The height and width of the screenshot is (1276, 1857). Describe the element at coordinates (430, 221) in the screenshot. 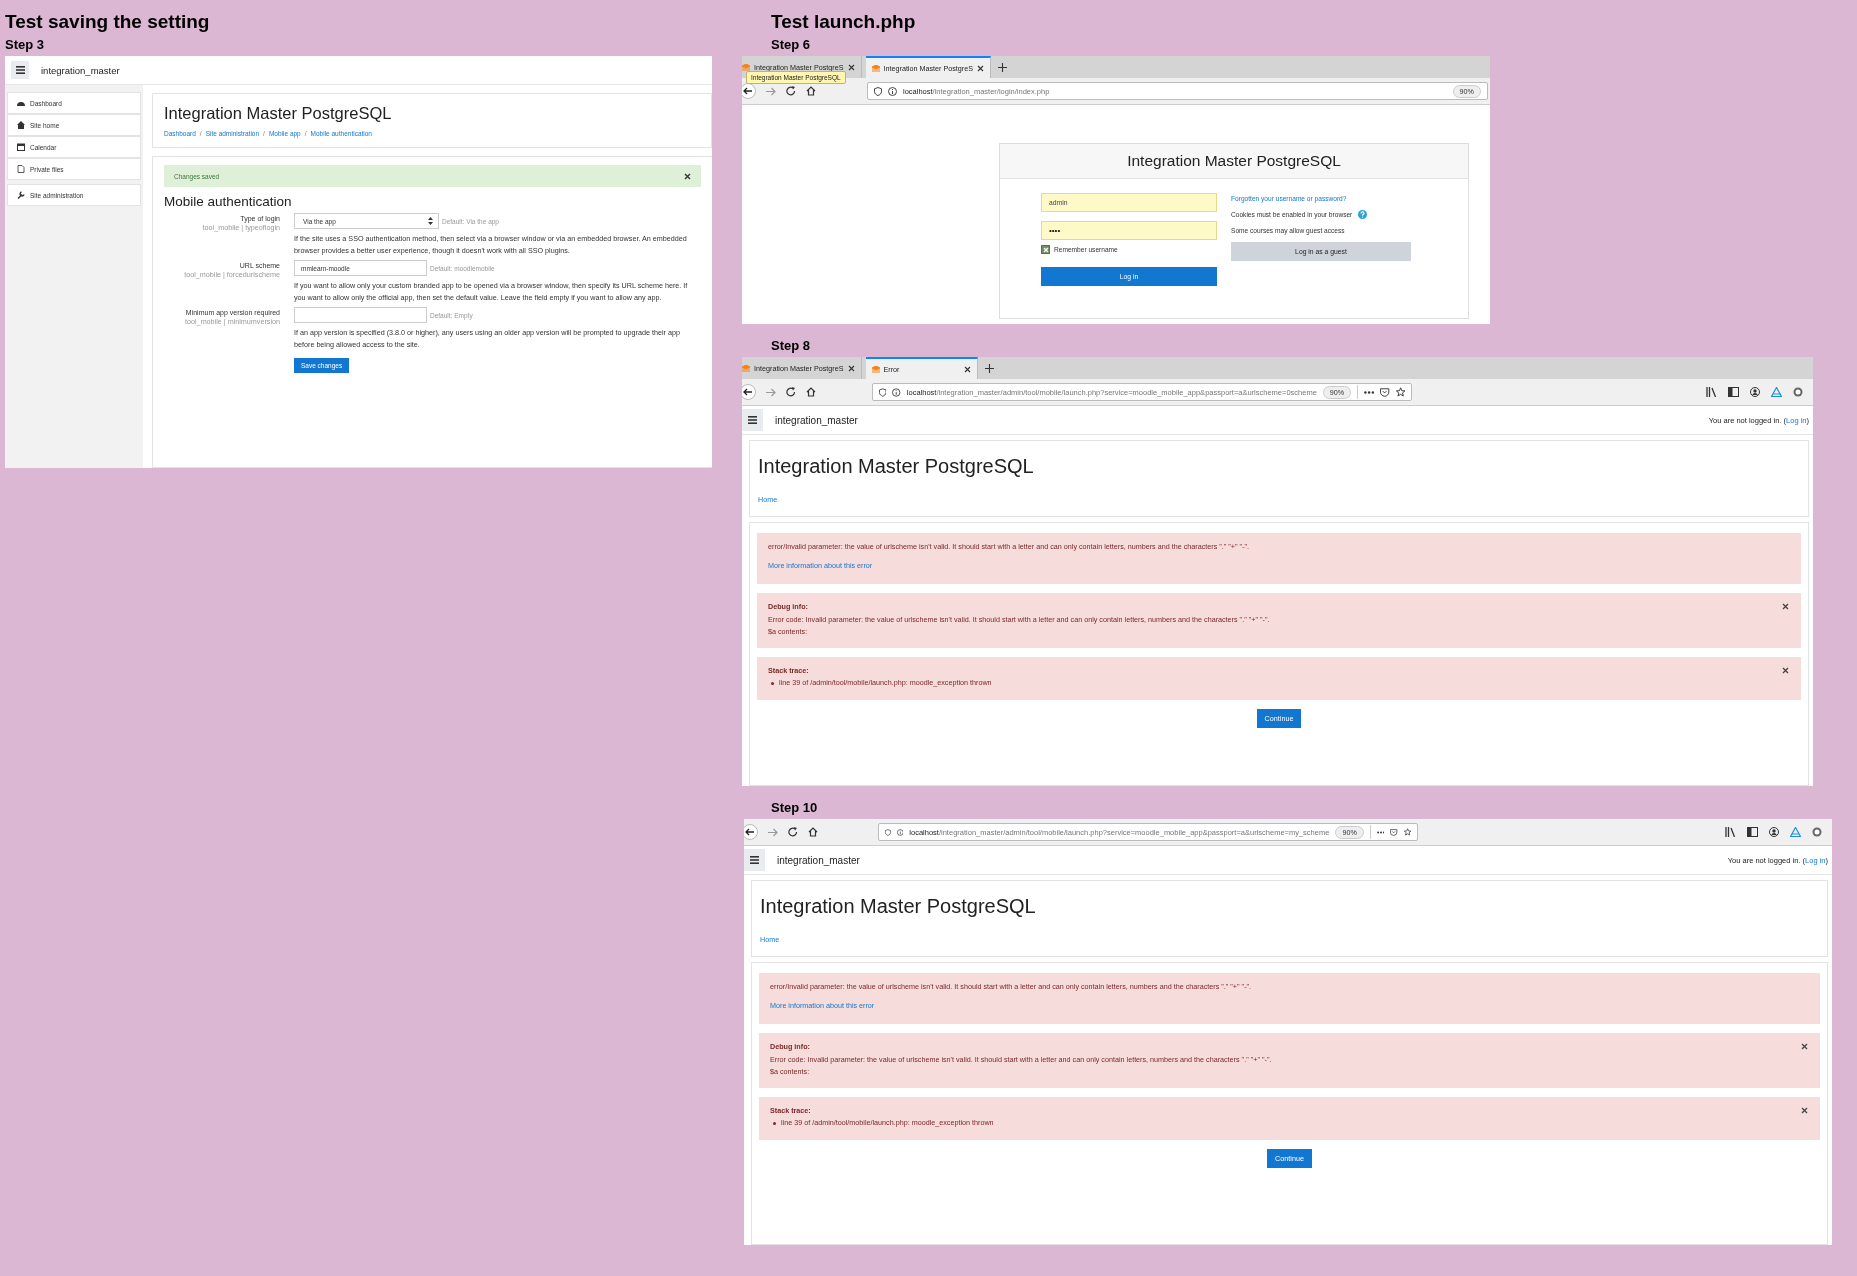

I see `updown-icon` at that location.